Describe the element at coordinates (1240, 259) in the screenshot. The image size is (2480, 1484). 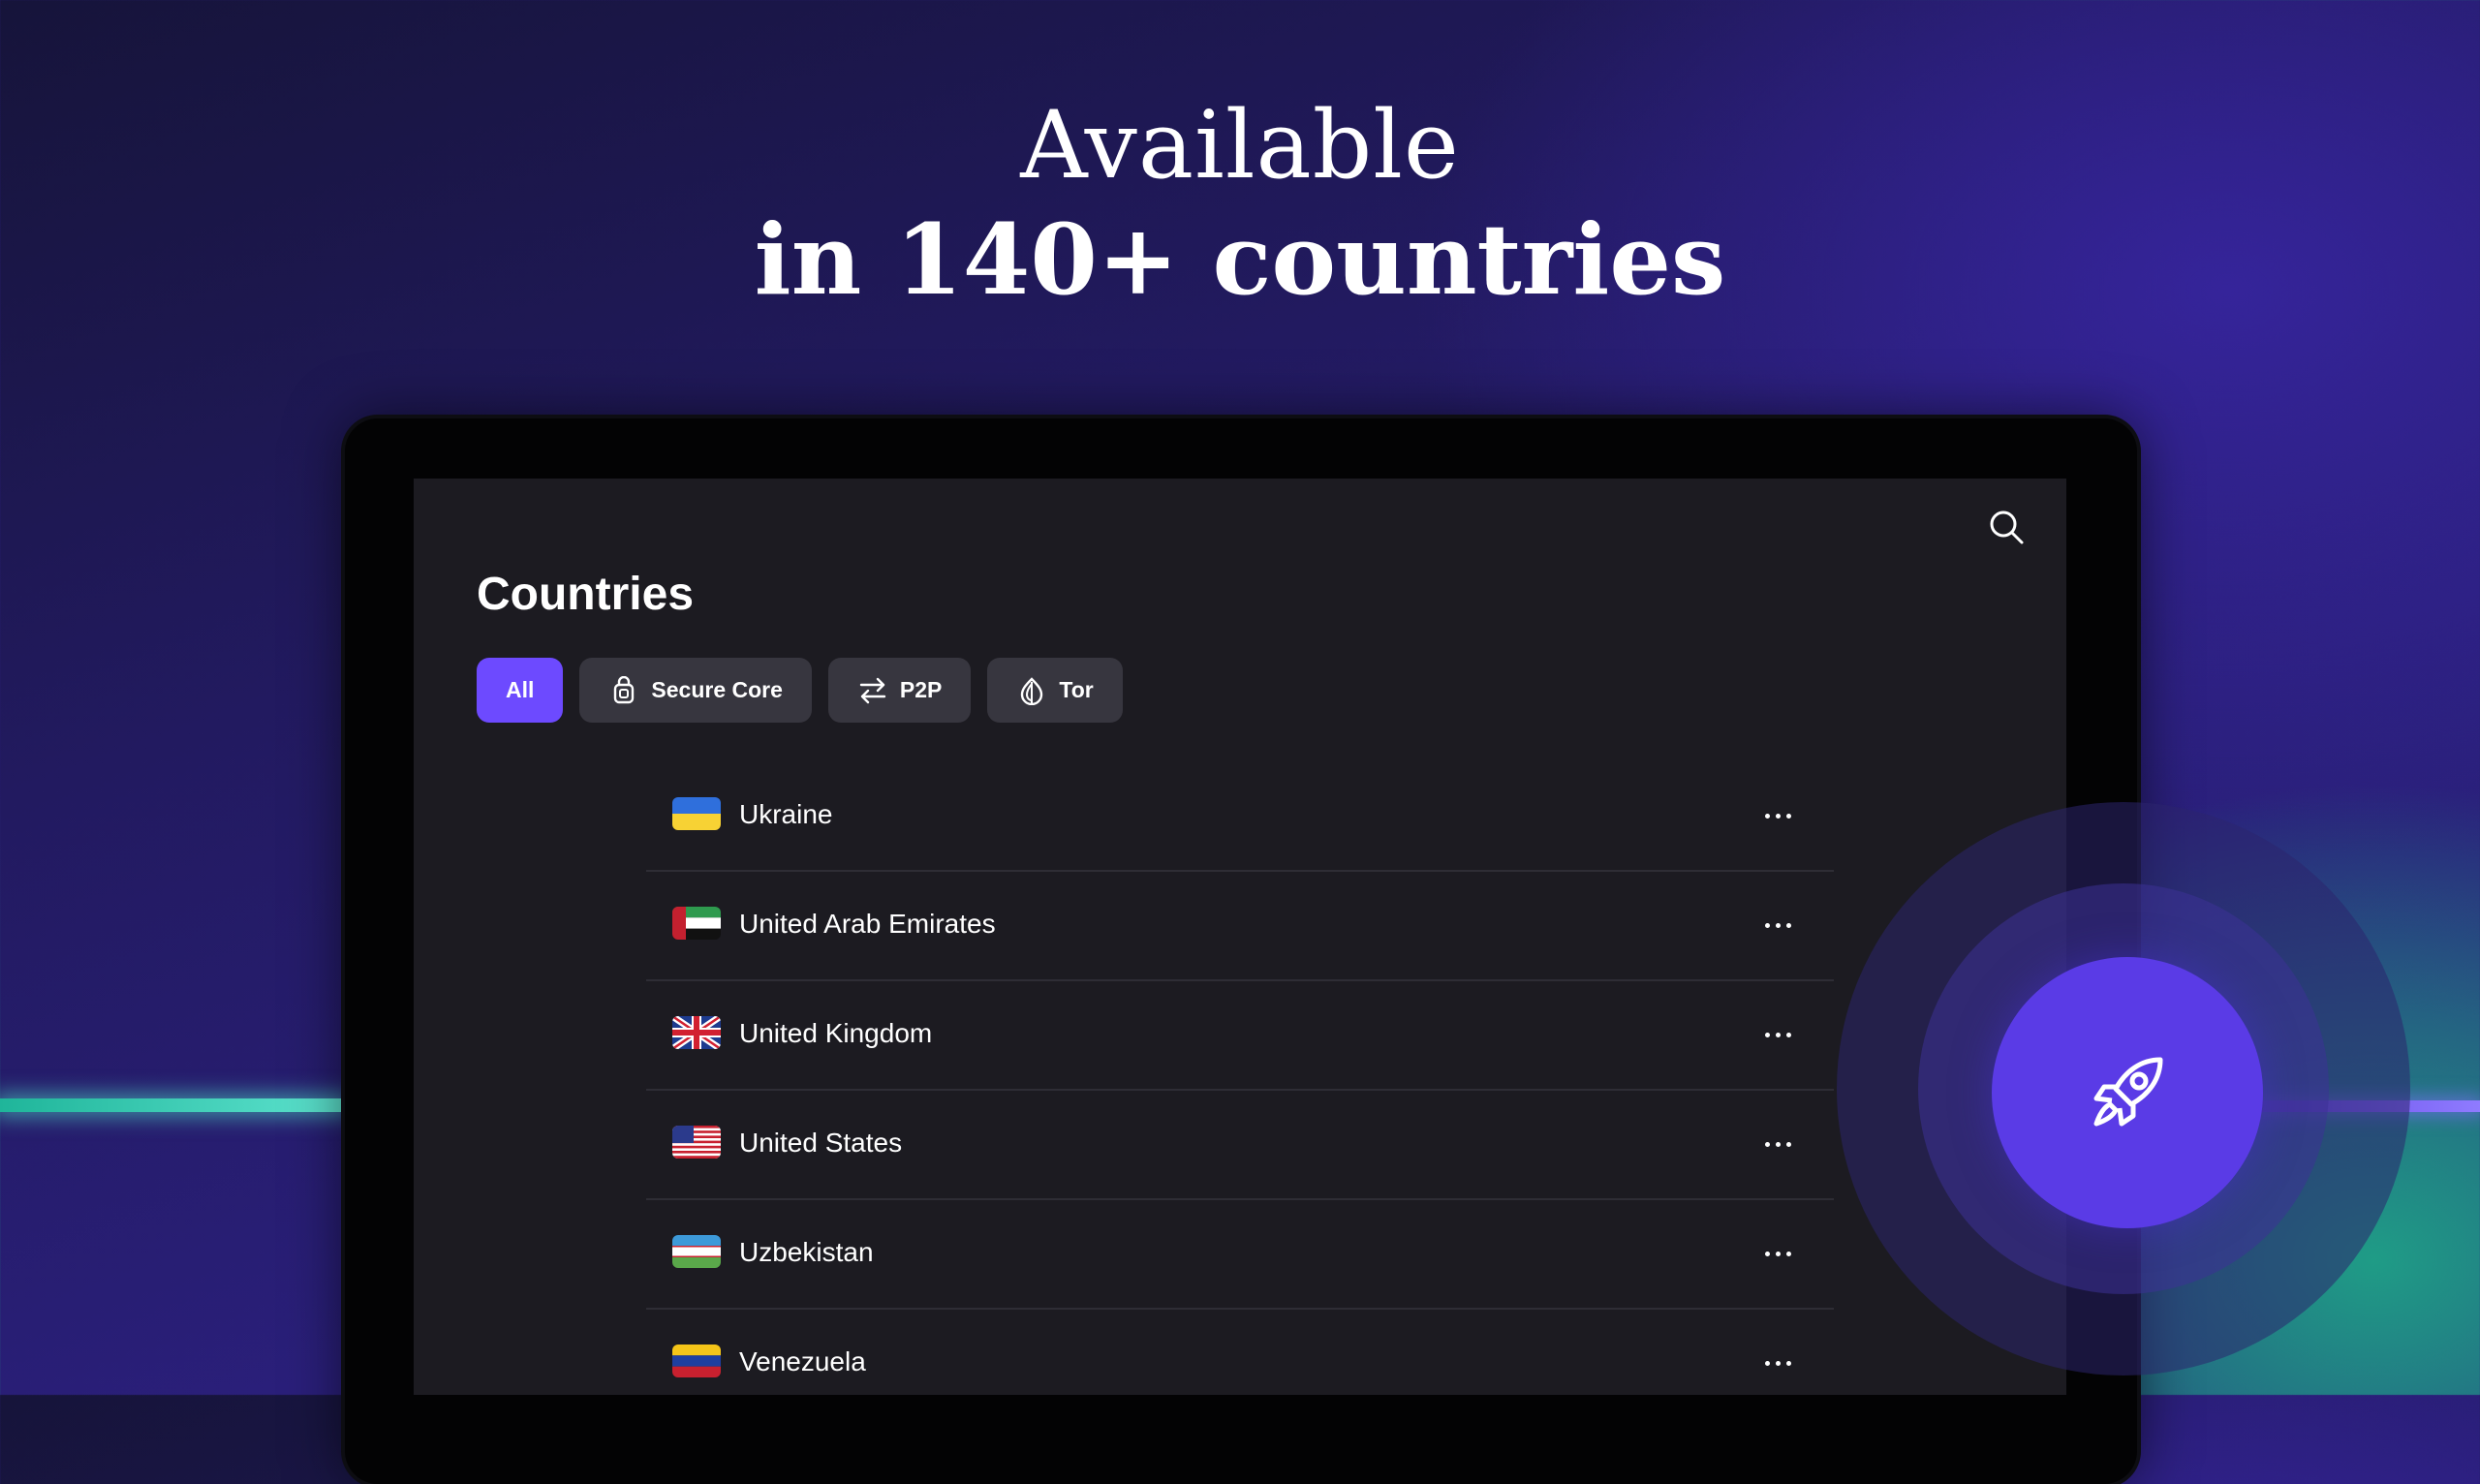
I see `headline-line-2: in 140+ countries` at that location.